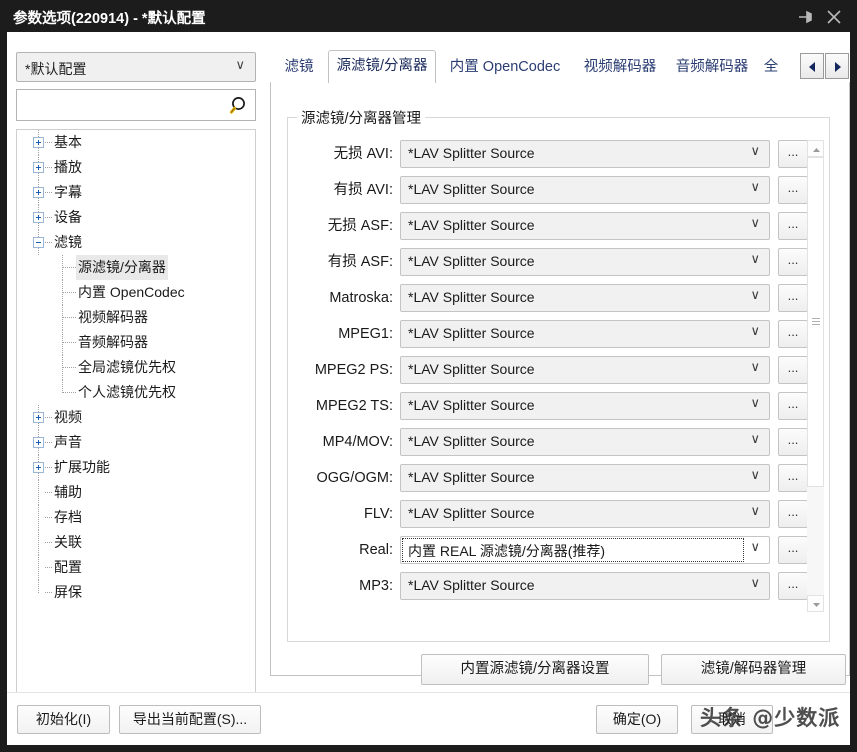 Image resolution: width=857 pixels, height=752 pixels. I want to click on tree-item-label: 扩展功能, so click(82, 467).